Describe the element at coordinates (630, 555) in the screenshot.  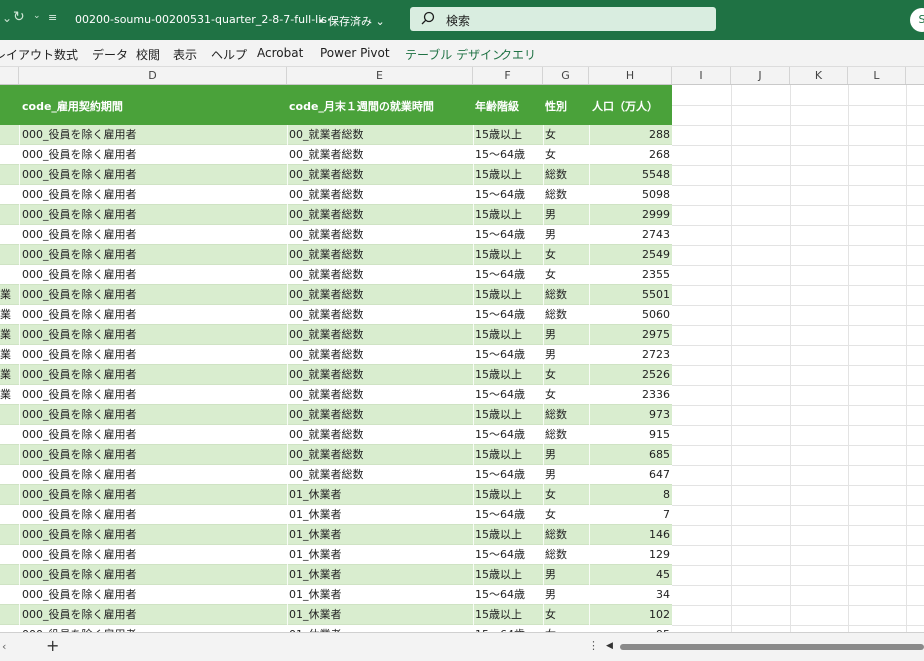
I see `cell-population: 129` at that location.